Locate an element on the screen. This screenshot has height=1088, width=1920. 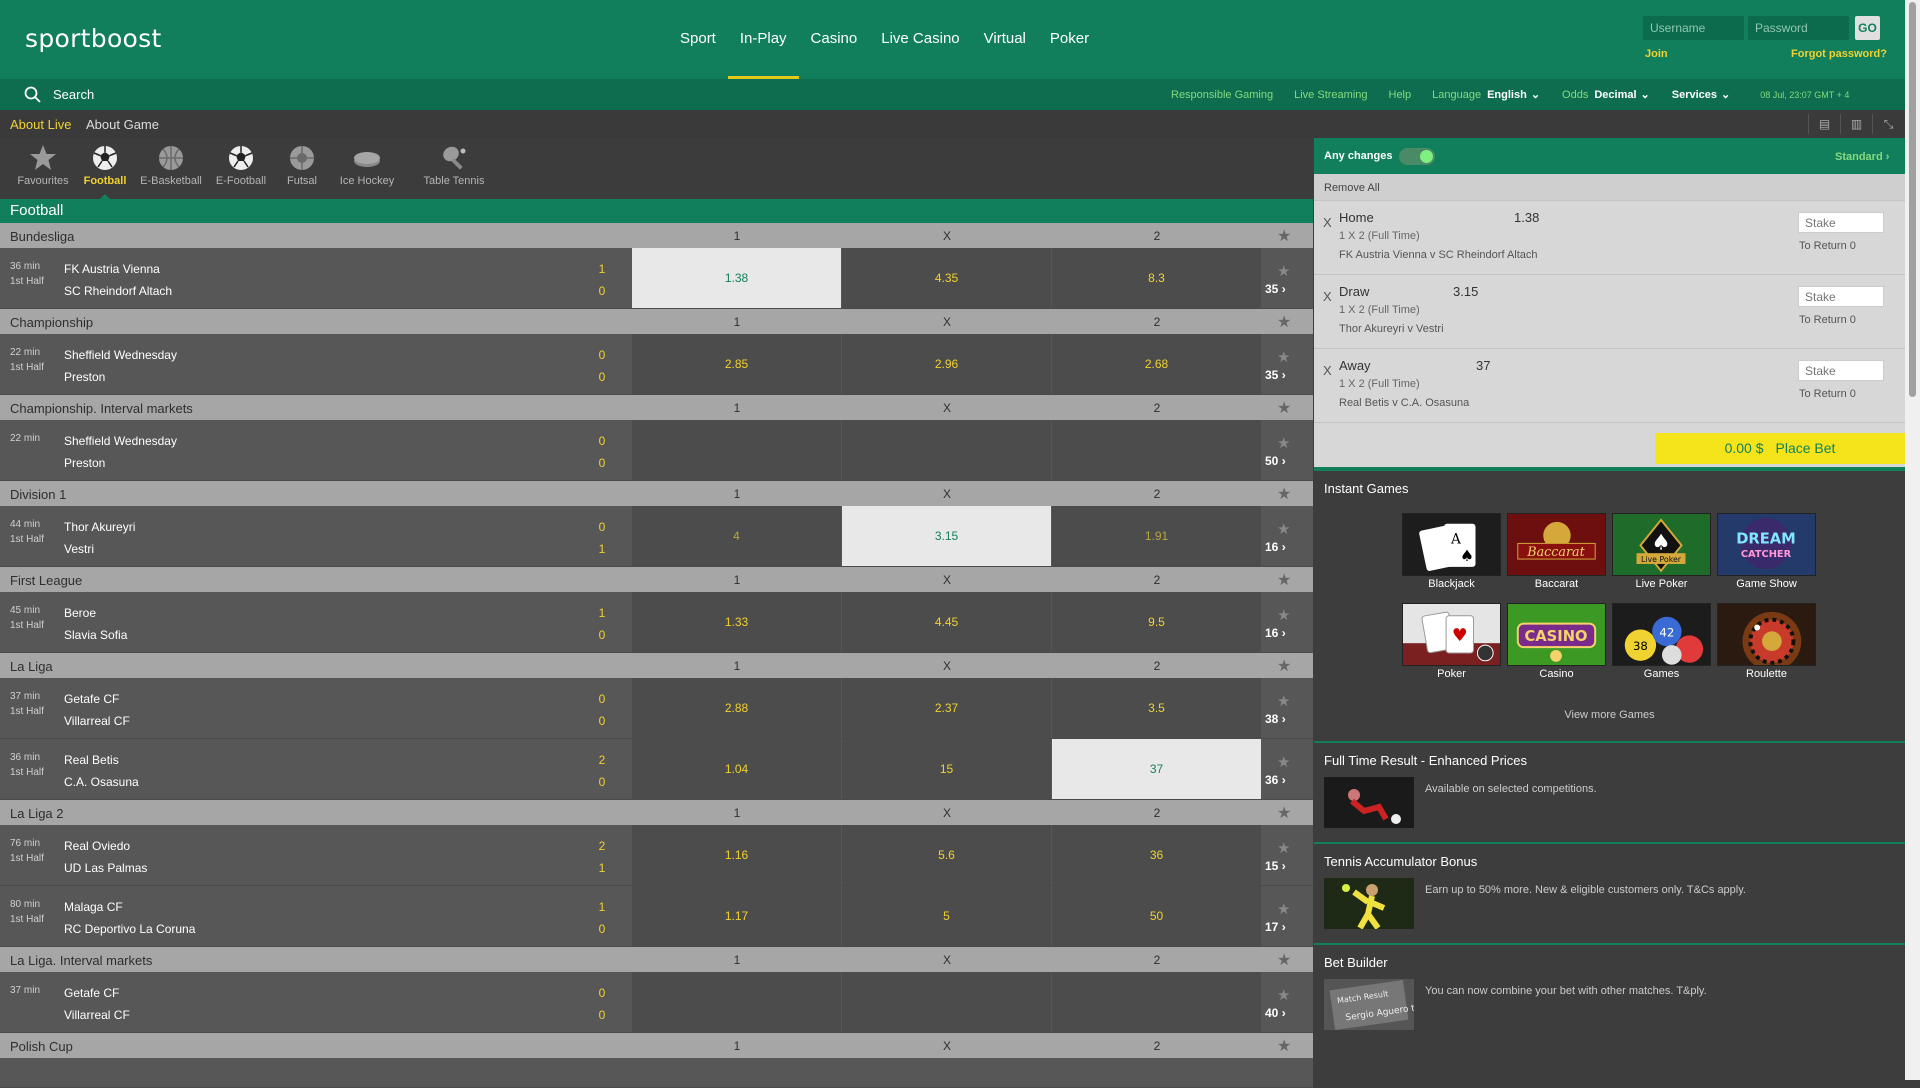
odds-draw-button: 5.6 is located at coordinates (946, 855).